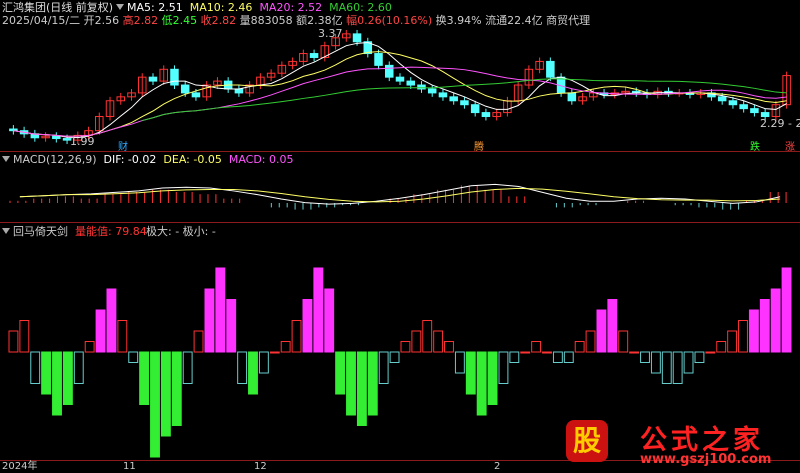 This screenshot has height=473, width=800. Describe the element at coordinates (20, 466) in the screenshot. I see `x-tick-0: 2024年` at that location.